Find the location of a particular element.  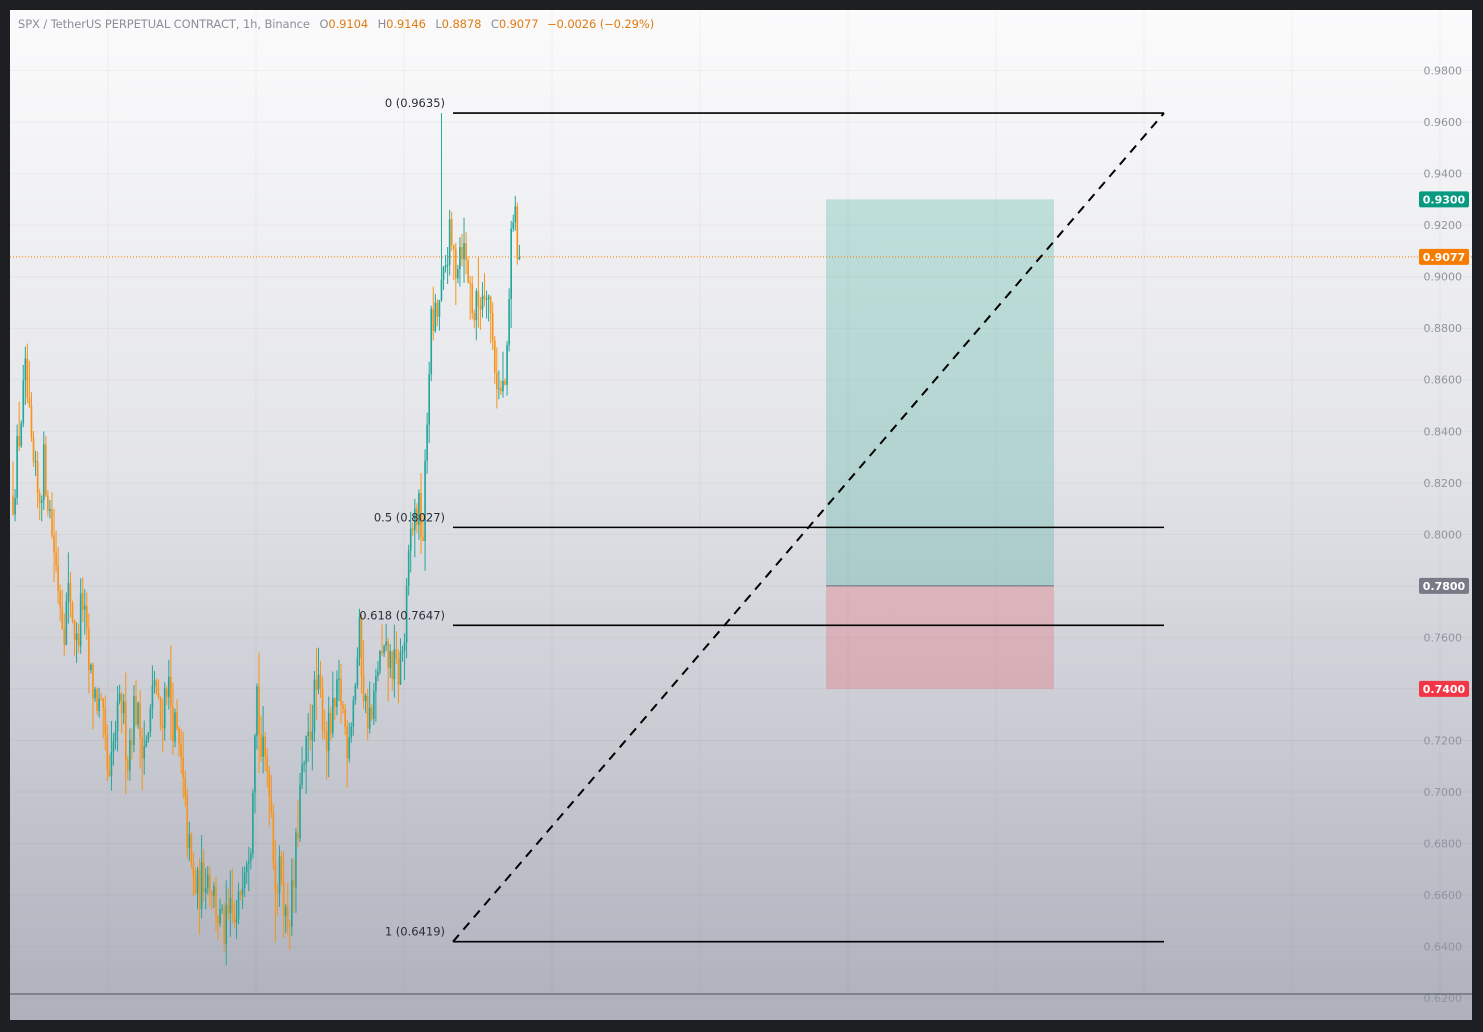

price-axis-tick: 0.9400 is located at coordinates (1443, 174).